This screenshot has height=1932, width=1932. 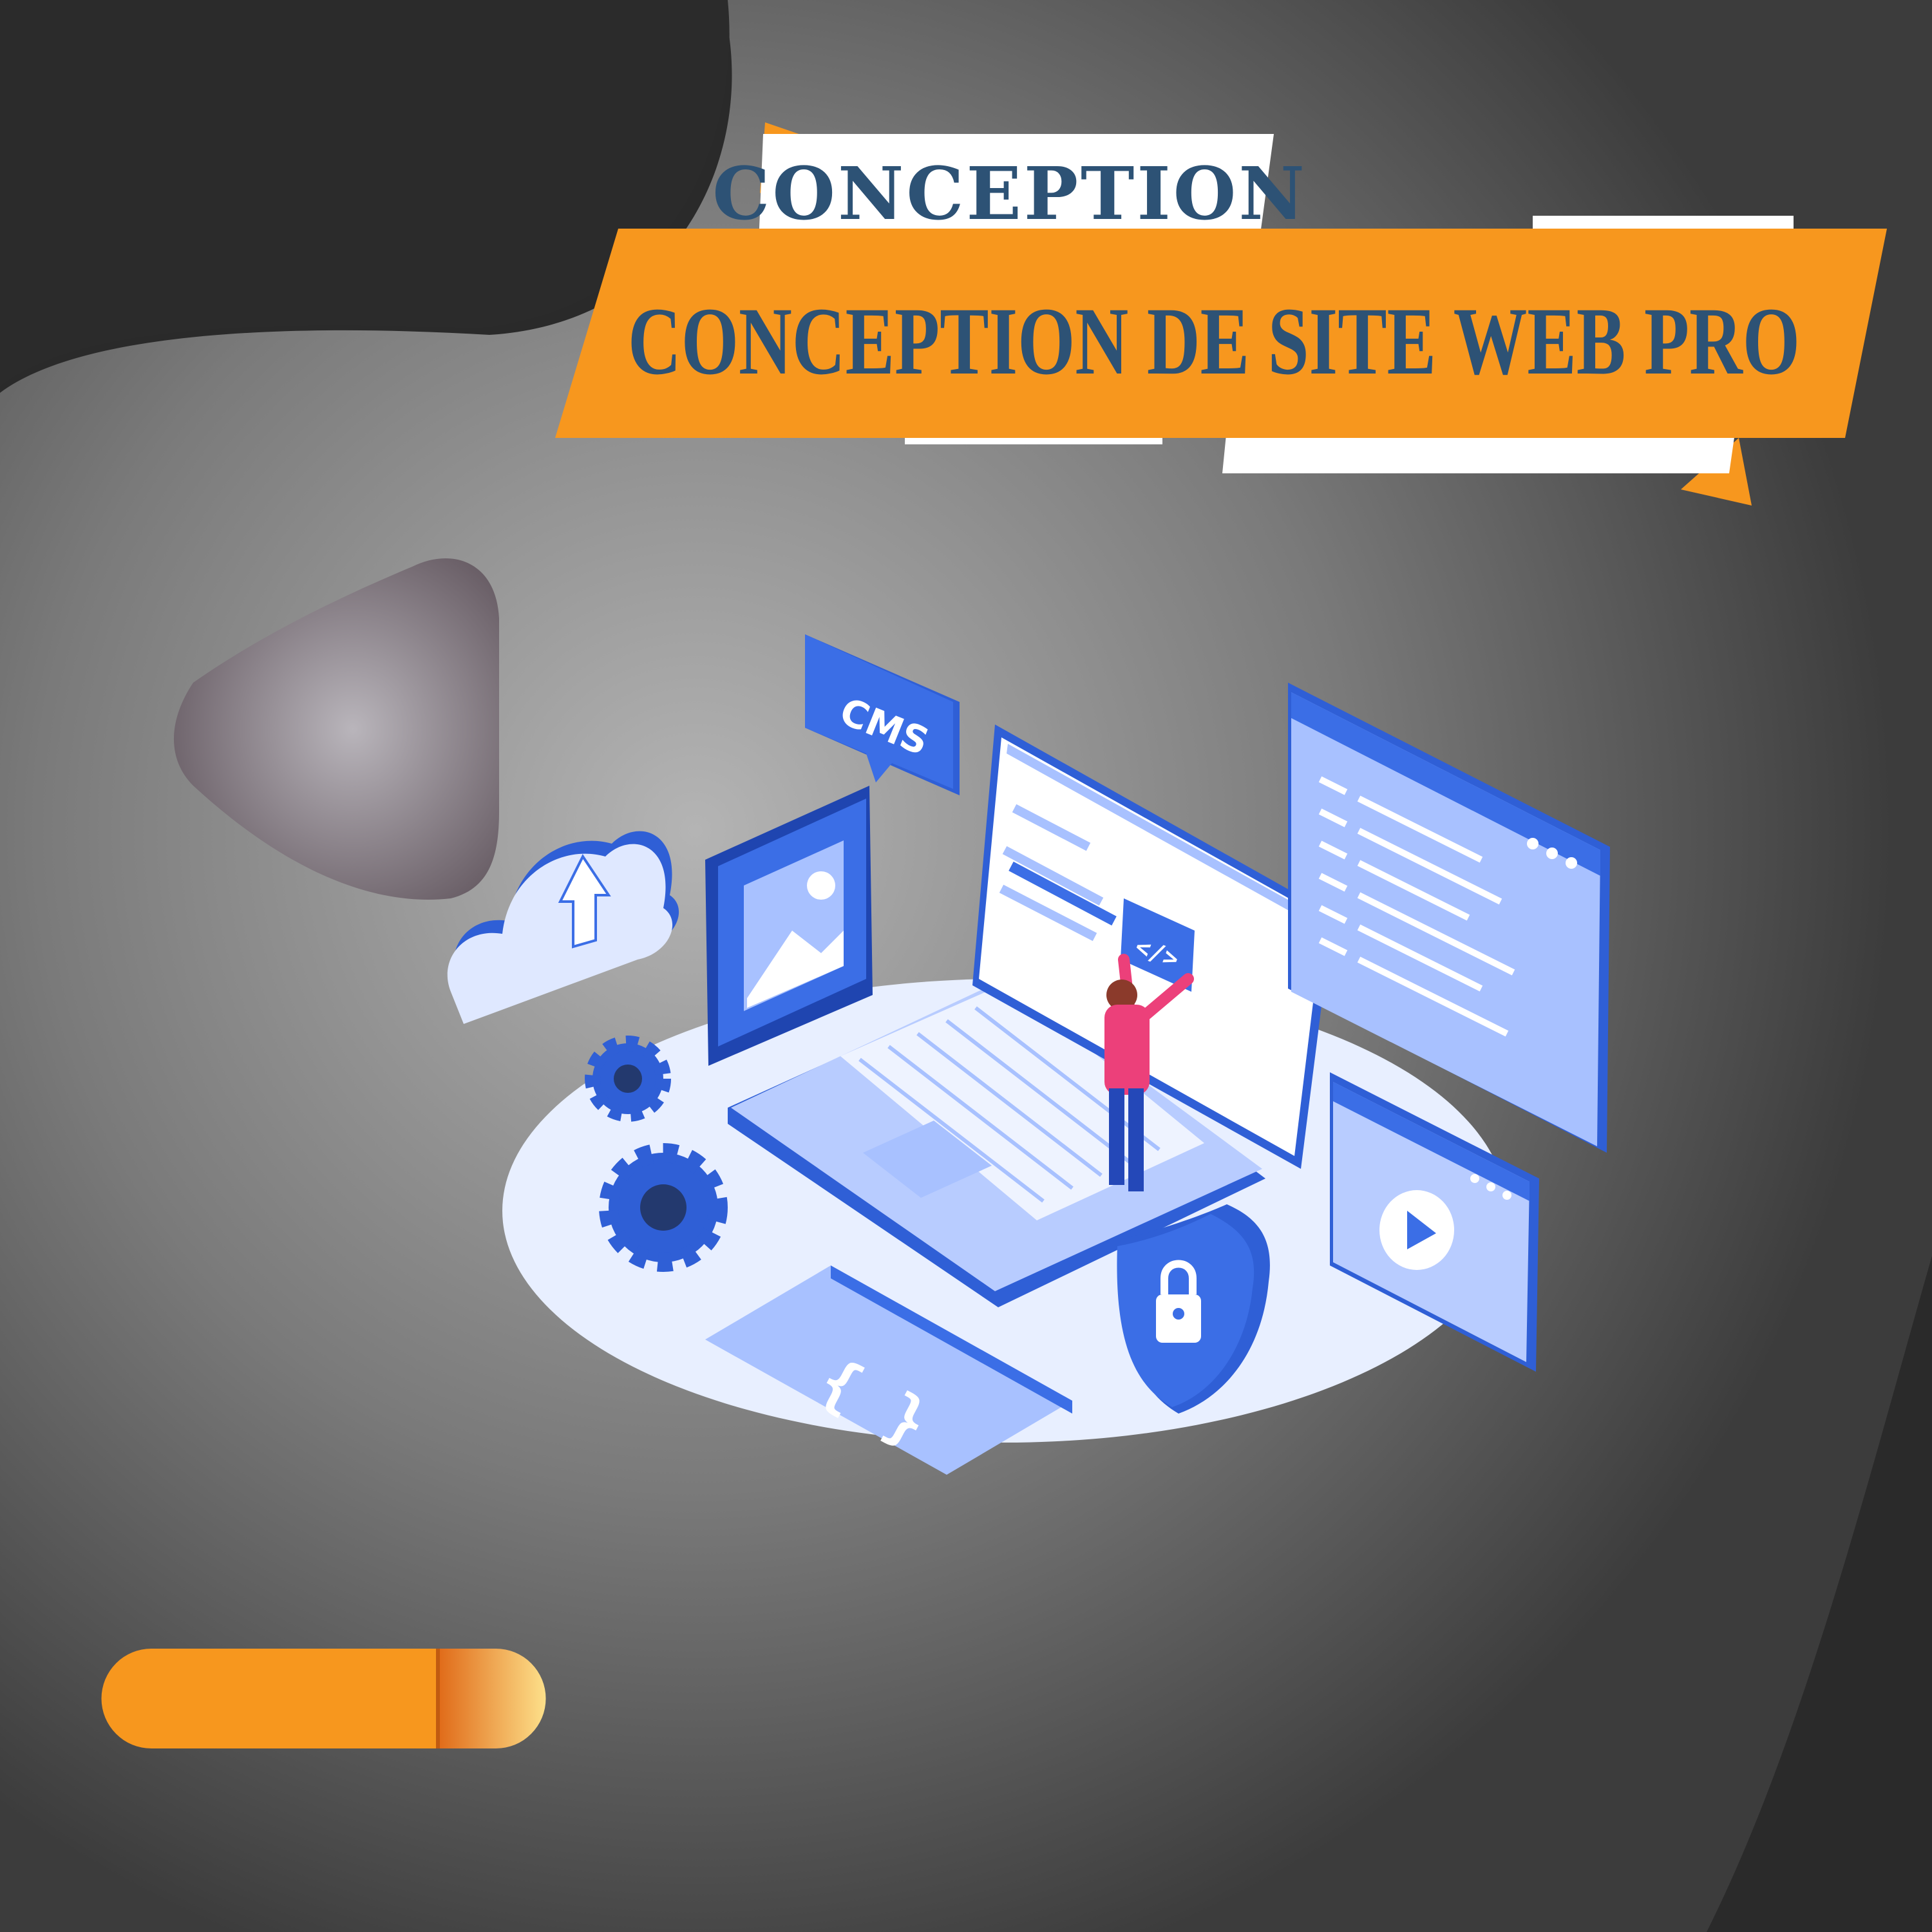 What do you see at coordinates (628, 1079) in the screenshot?
I see `small-gear-icon` at bounding box center [628, 1079].